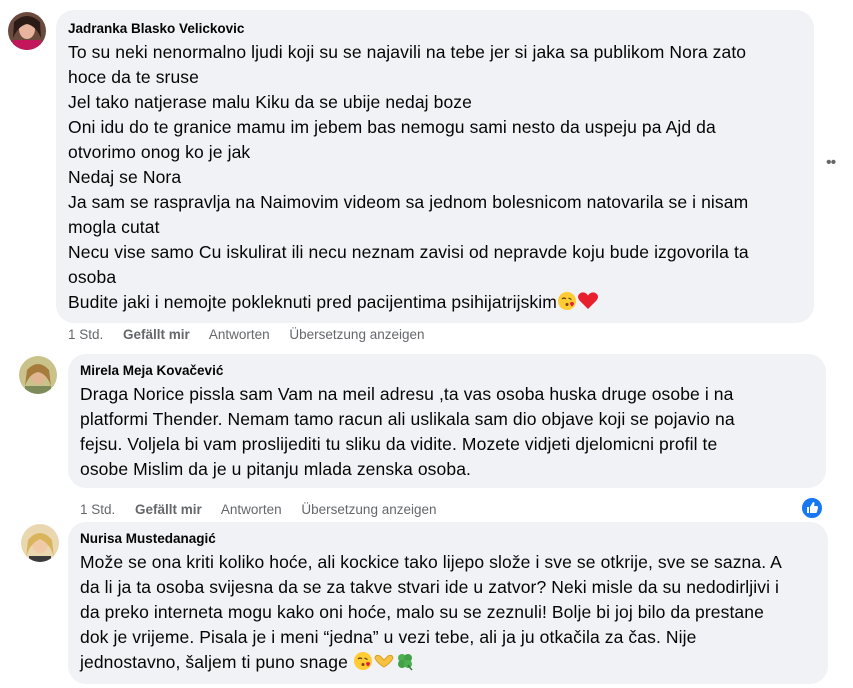 This screenshot has height=688, width=853. What do you see at coordinates (831, 163) in the screenshot?
I see `more-options-icon: ••` at bounding box center [831, 163].